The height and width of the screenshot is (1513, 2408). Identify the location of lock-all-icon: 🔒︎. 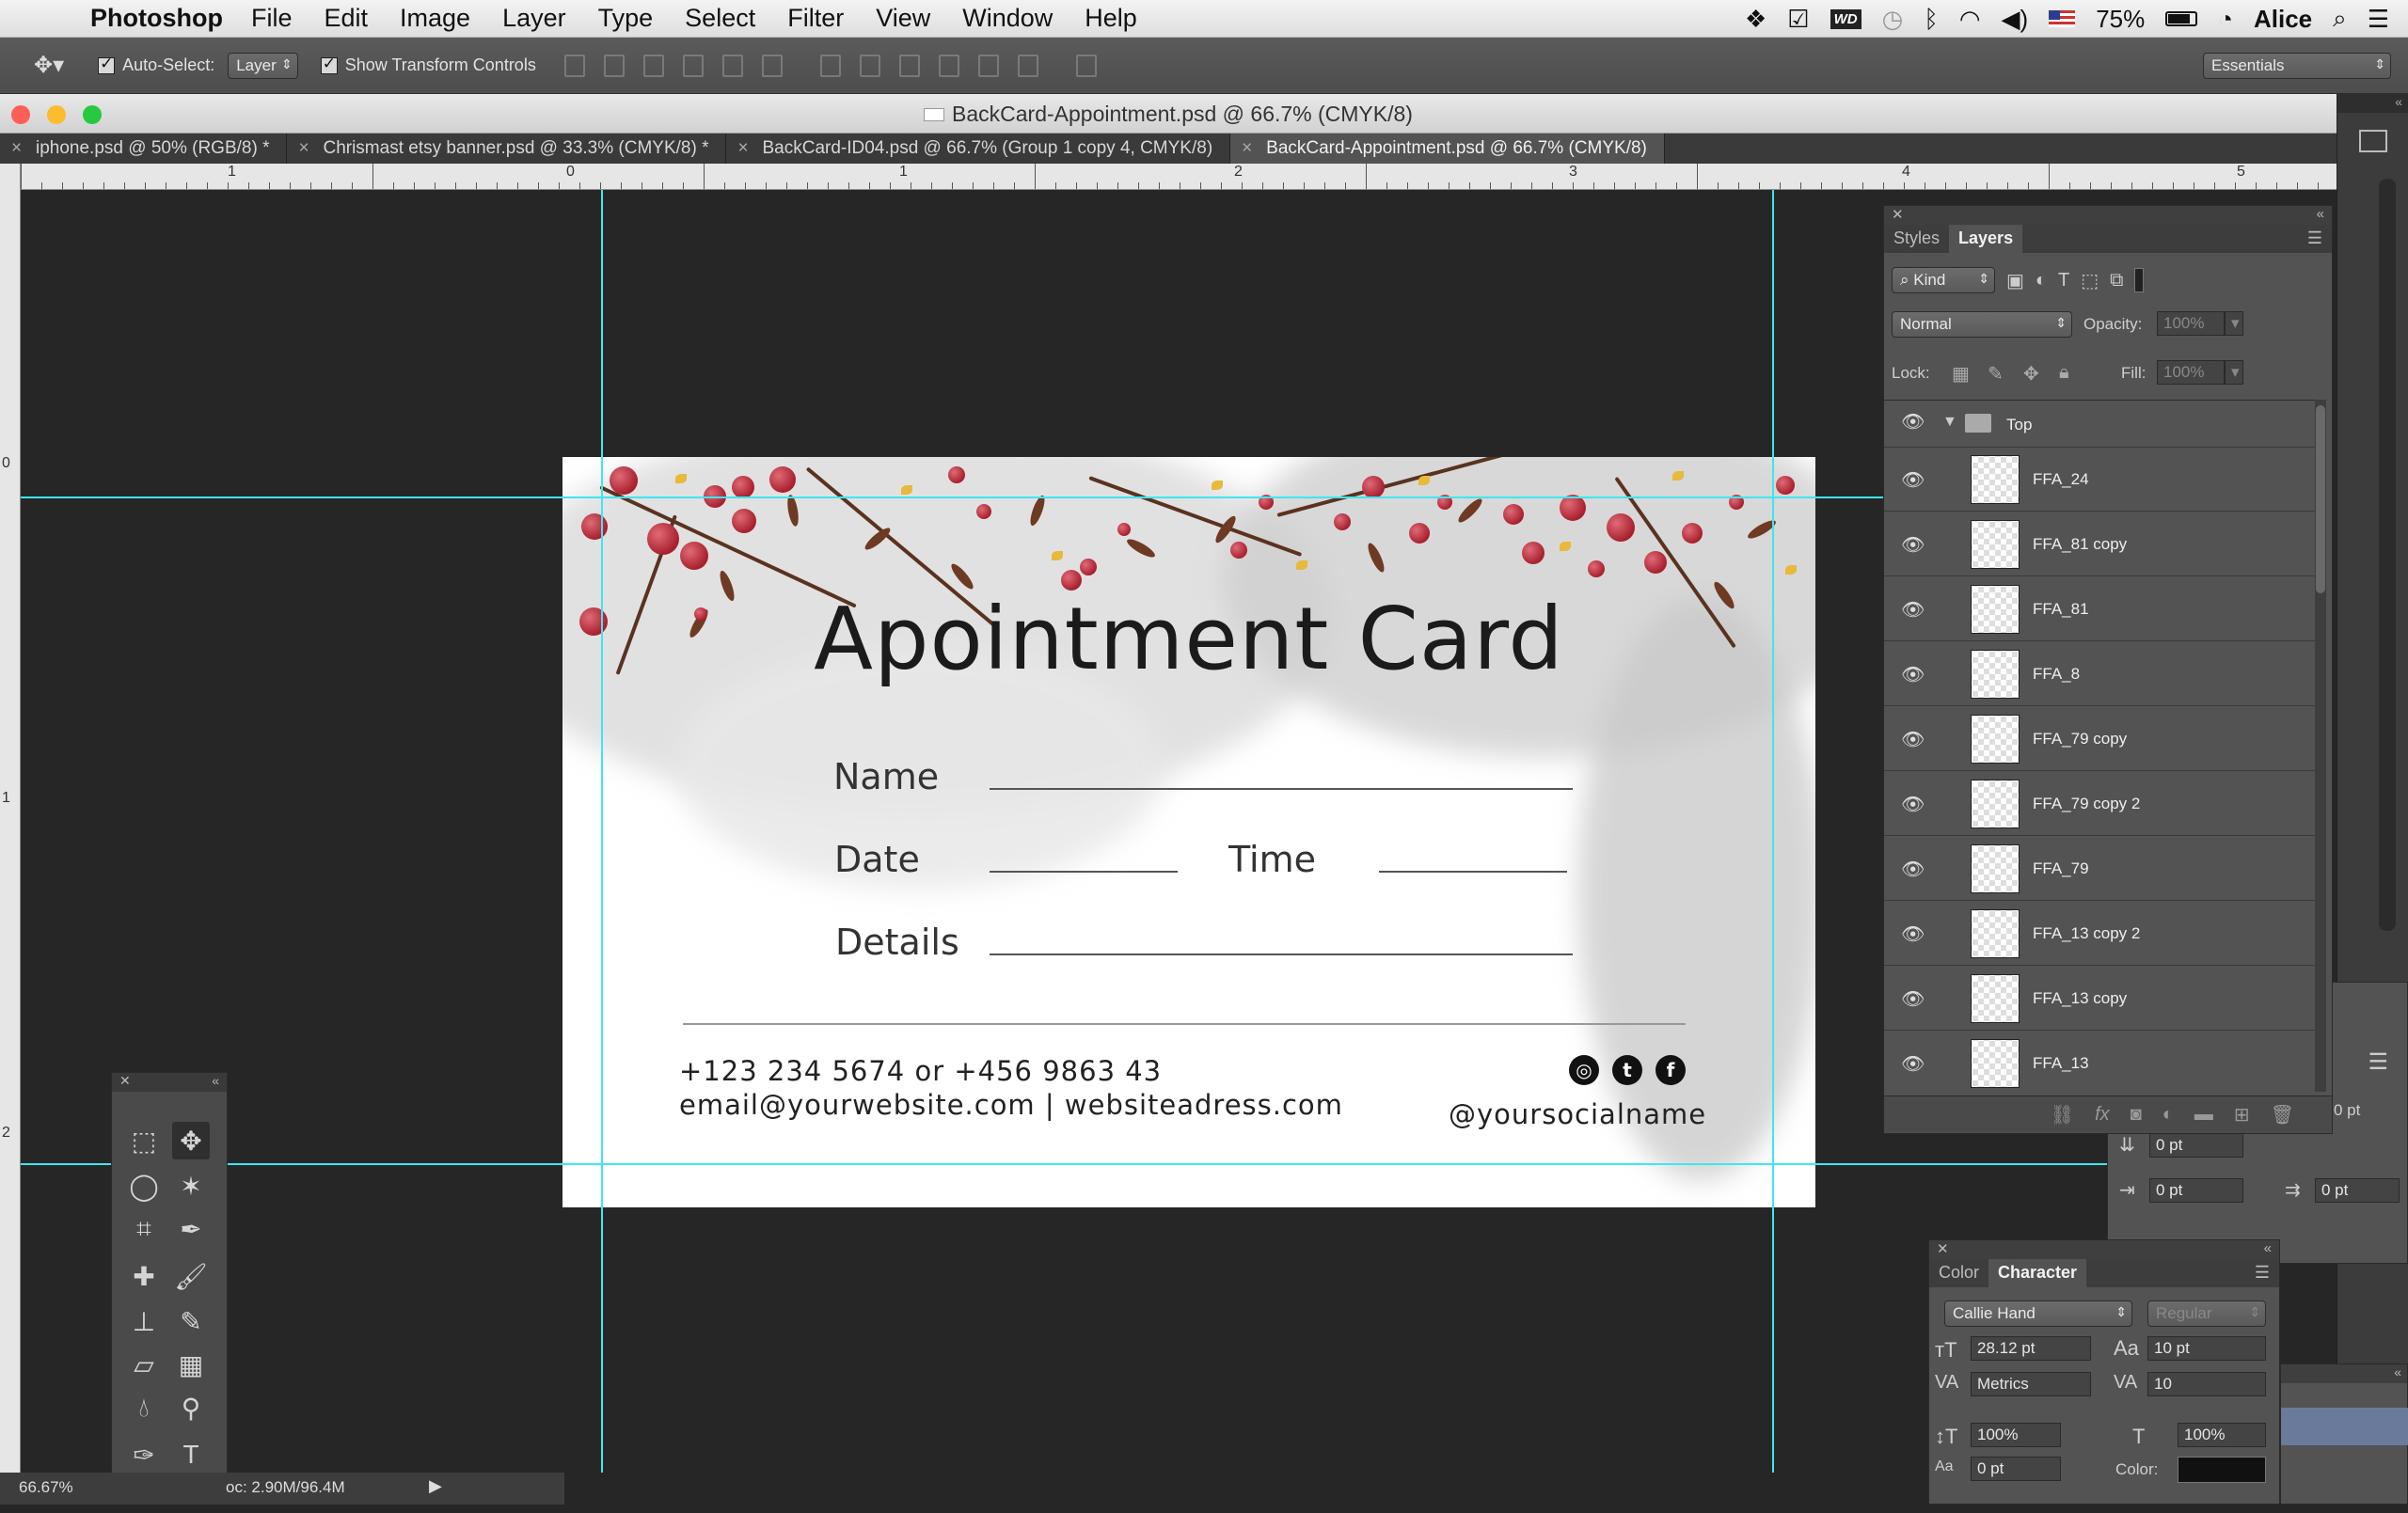
(2064, 373).